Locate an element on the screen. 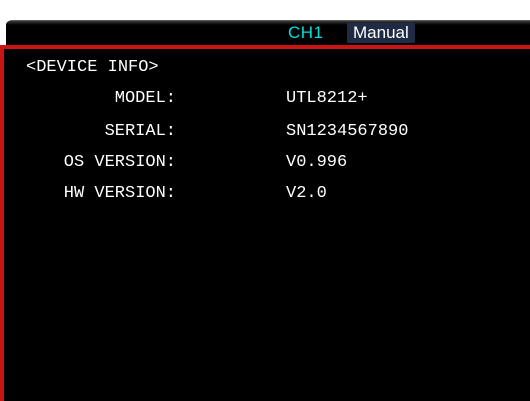 This screenshot has width=530, height=401. mode-indicator: Manual is located at coordinates (381, 33).